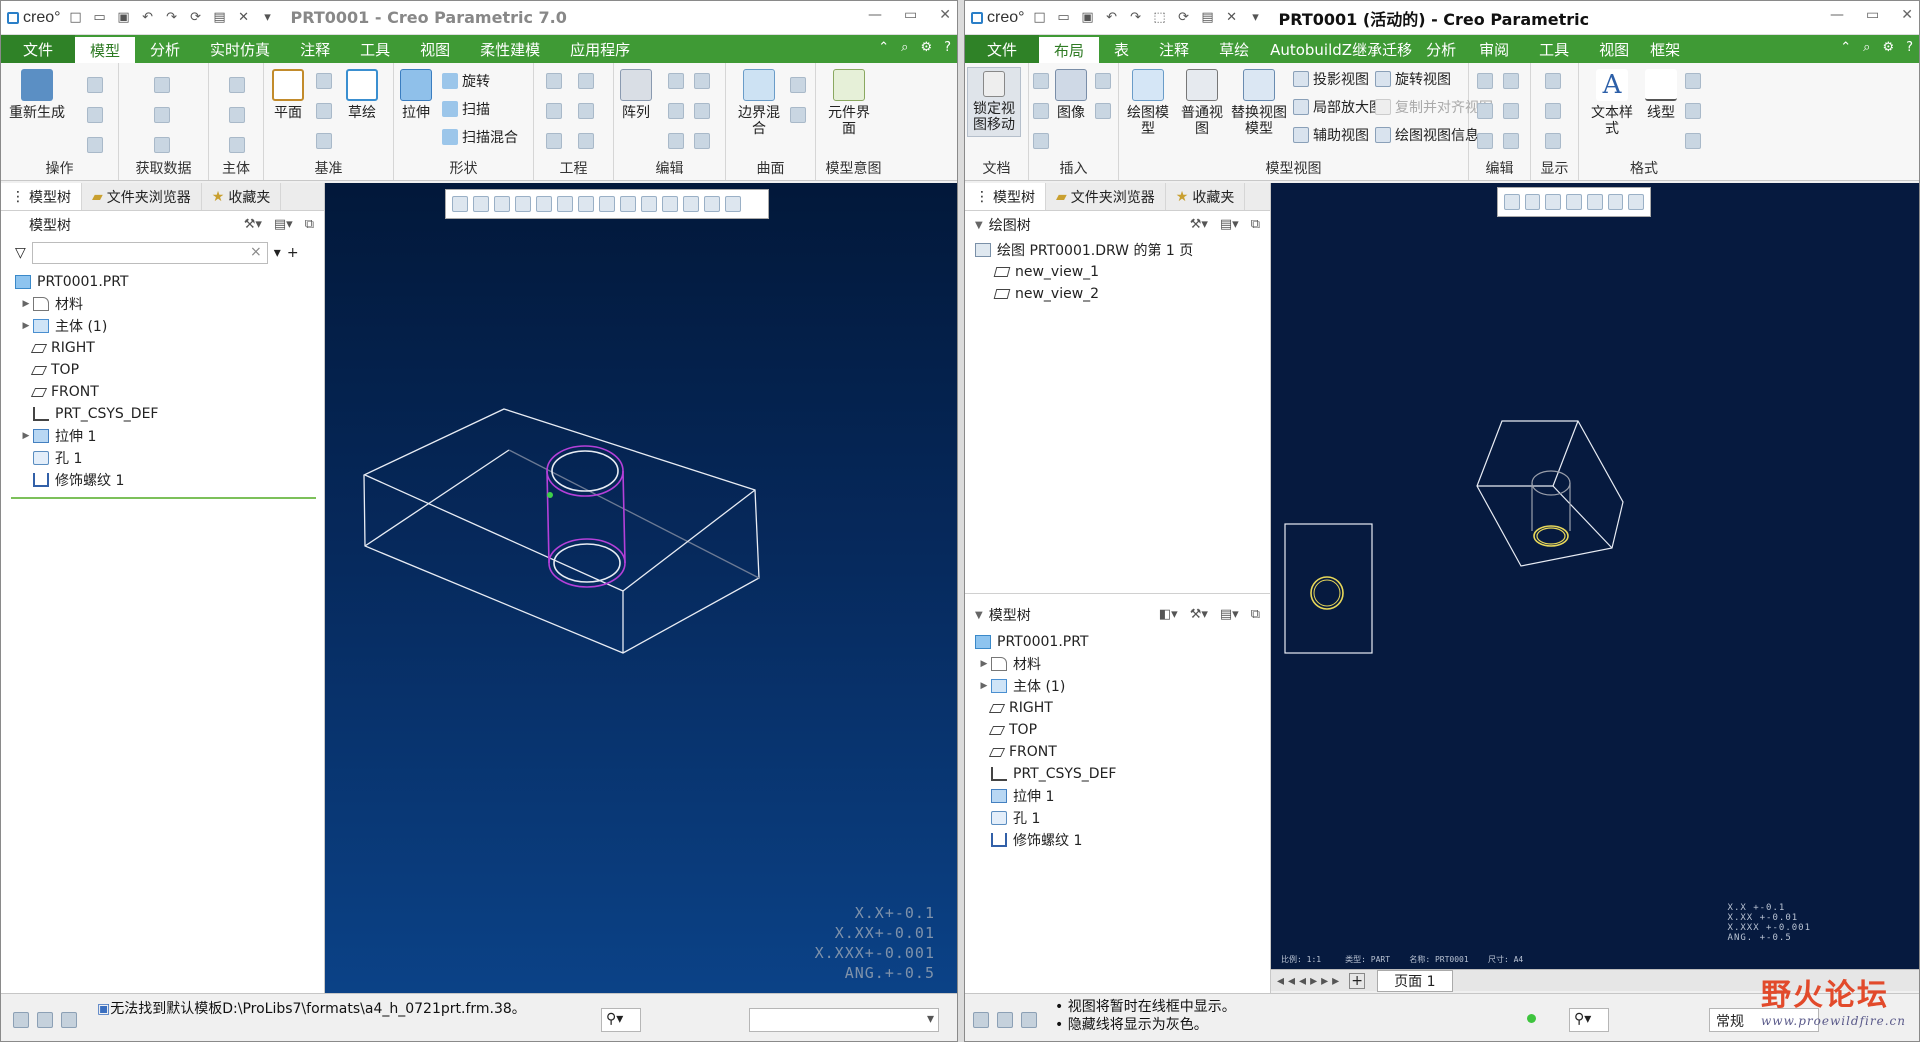 The height and width of the screenshot is (1042, 1920). Describe the element at coordinates (1441, 49) in the screenshot. I see `tab-analysis: 分析` at that location.